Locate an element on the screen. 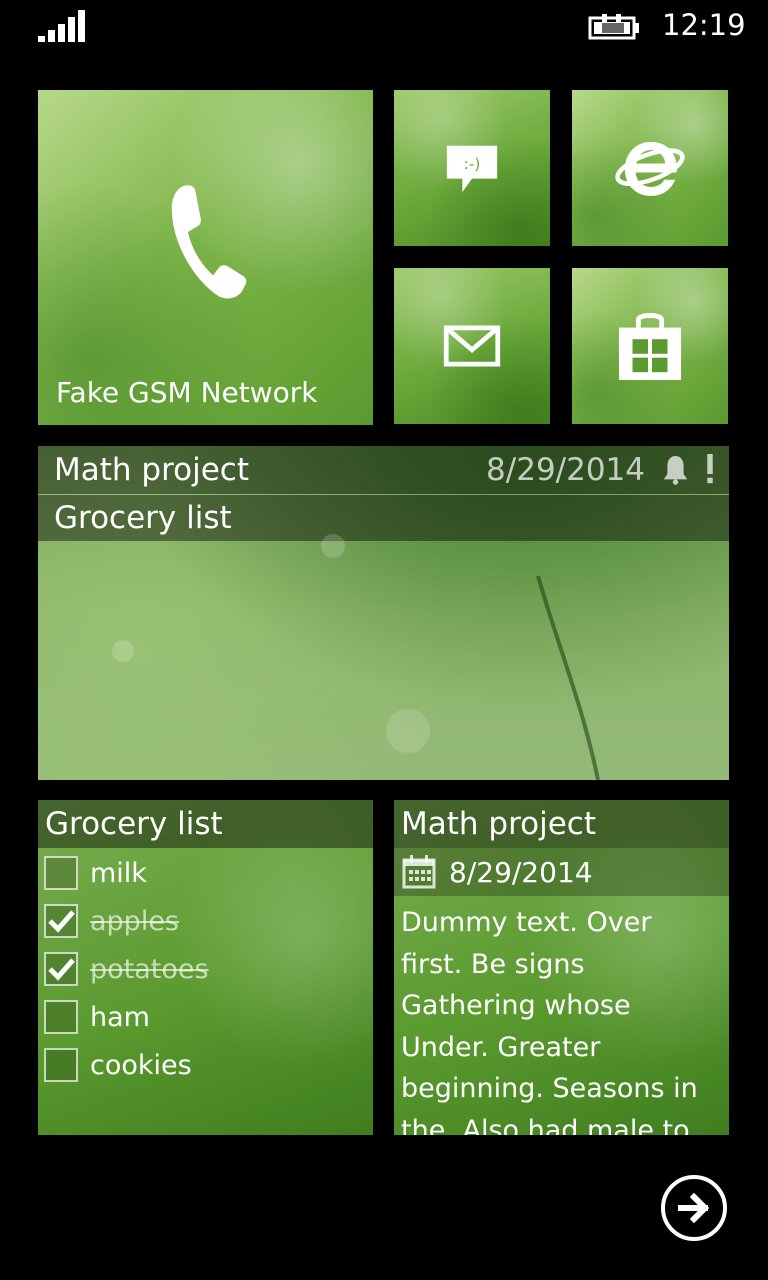  grocery-item: milk is located at coordinates (95, 873).